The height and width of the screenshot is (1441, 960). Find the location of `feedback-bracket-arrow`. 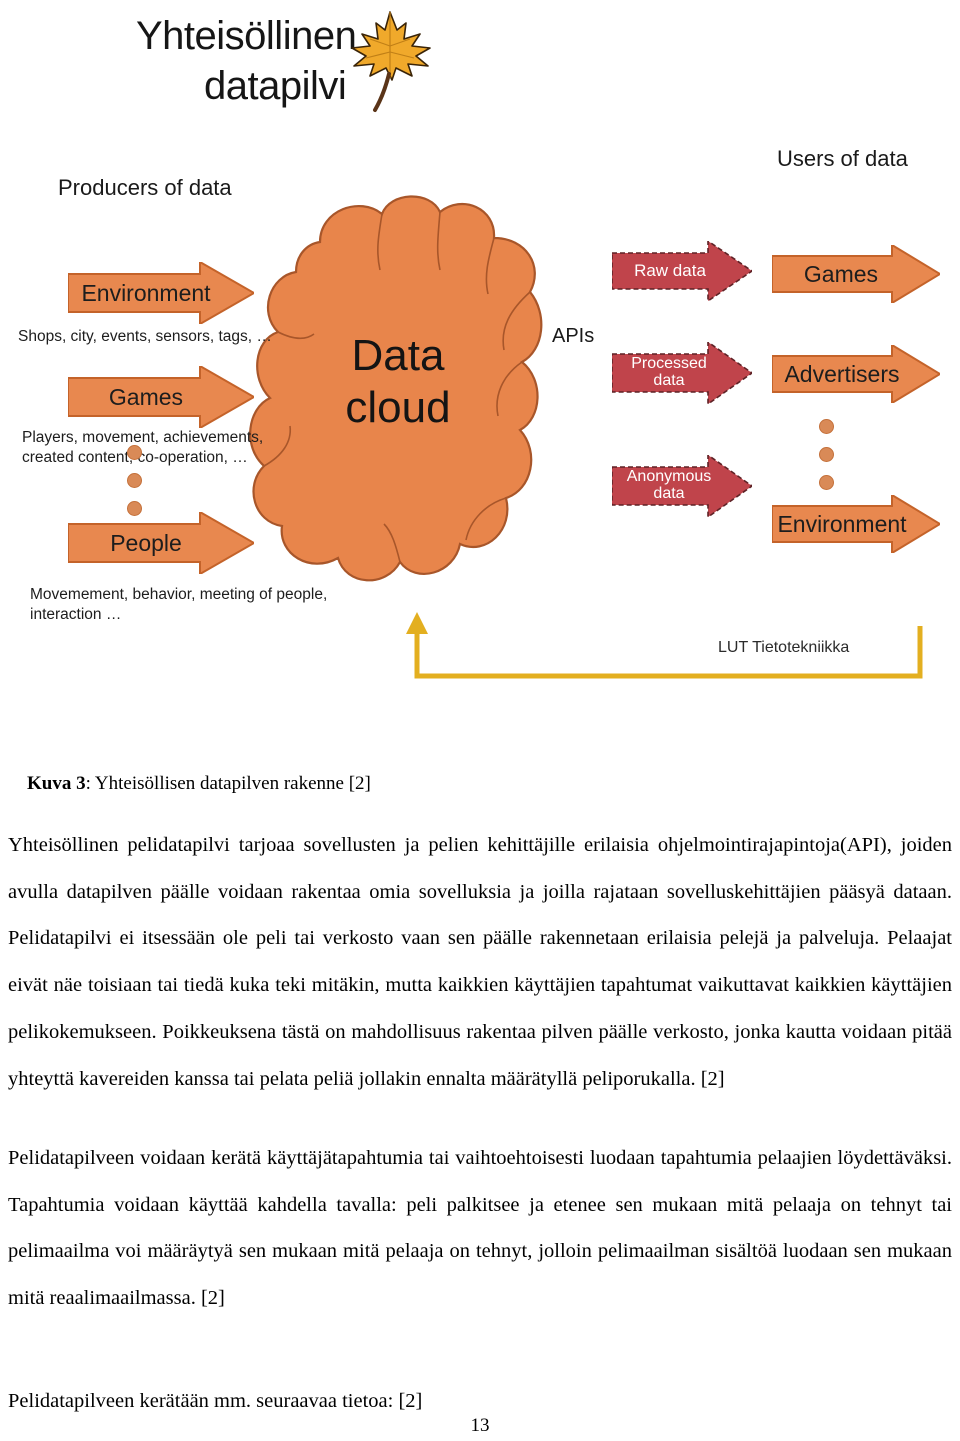

feedback-bracket-arrow is located at coordinates (664, 645).